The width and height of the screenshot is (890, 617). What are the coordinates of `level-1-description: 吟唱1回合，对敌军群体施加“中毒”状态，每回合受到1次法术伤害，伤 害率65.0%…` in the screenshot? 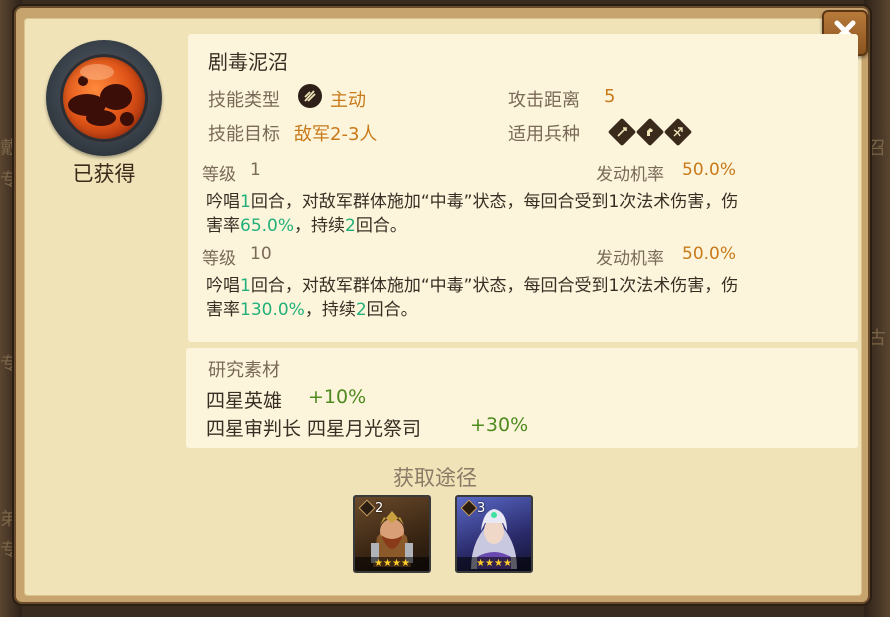 It's located at (472, 214).